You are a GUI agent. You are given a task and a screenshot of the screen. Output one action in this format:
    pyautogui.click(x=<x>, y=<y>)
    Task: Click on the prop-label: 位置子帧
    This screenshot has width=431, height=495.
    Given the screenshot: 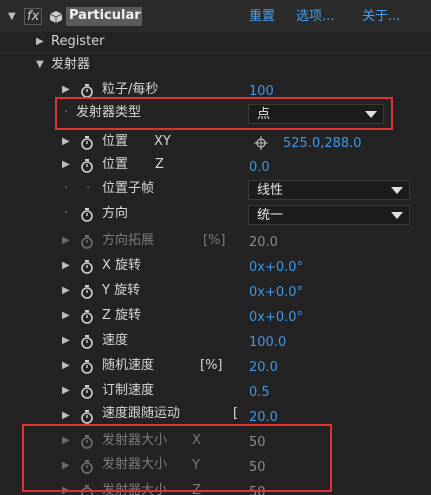 What is the action you would take?
    pyautogui.click(x=128, y=188)
    